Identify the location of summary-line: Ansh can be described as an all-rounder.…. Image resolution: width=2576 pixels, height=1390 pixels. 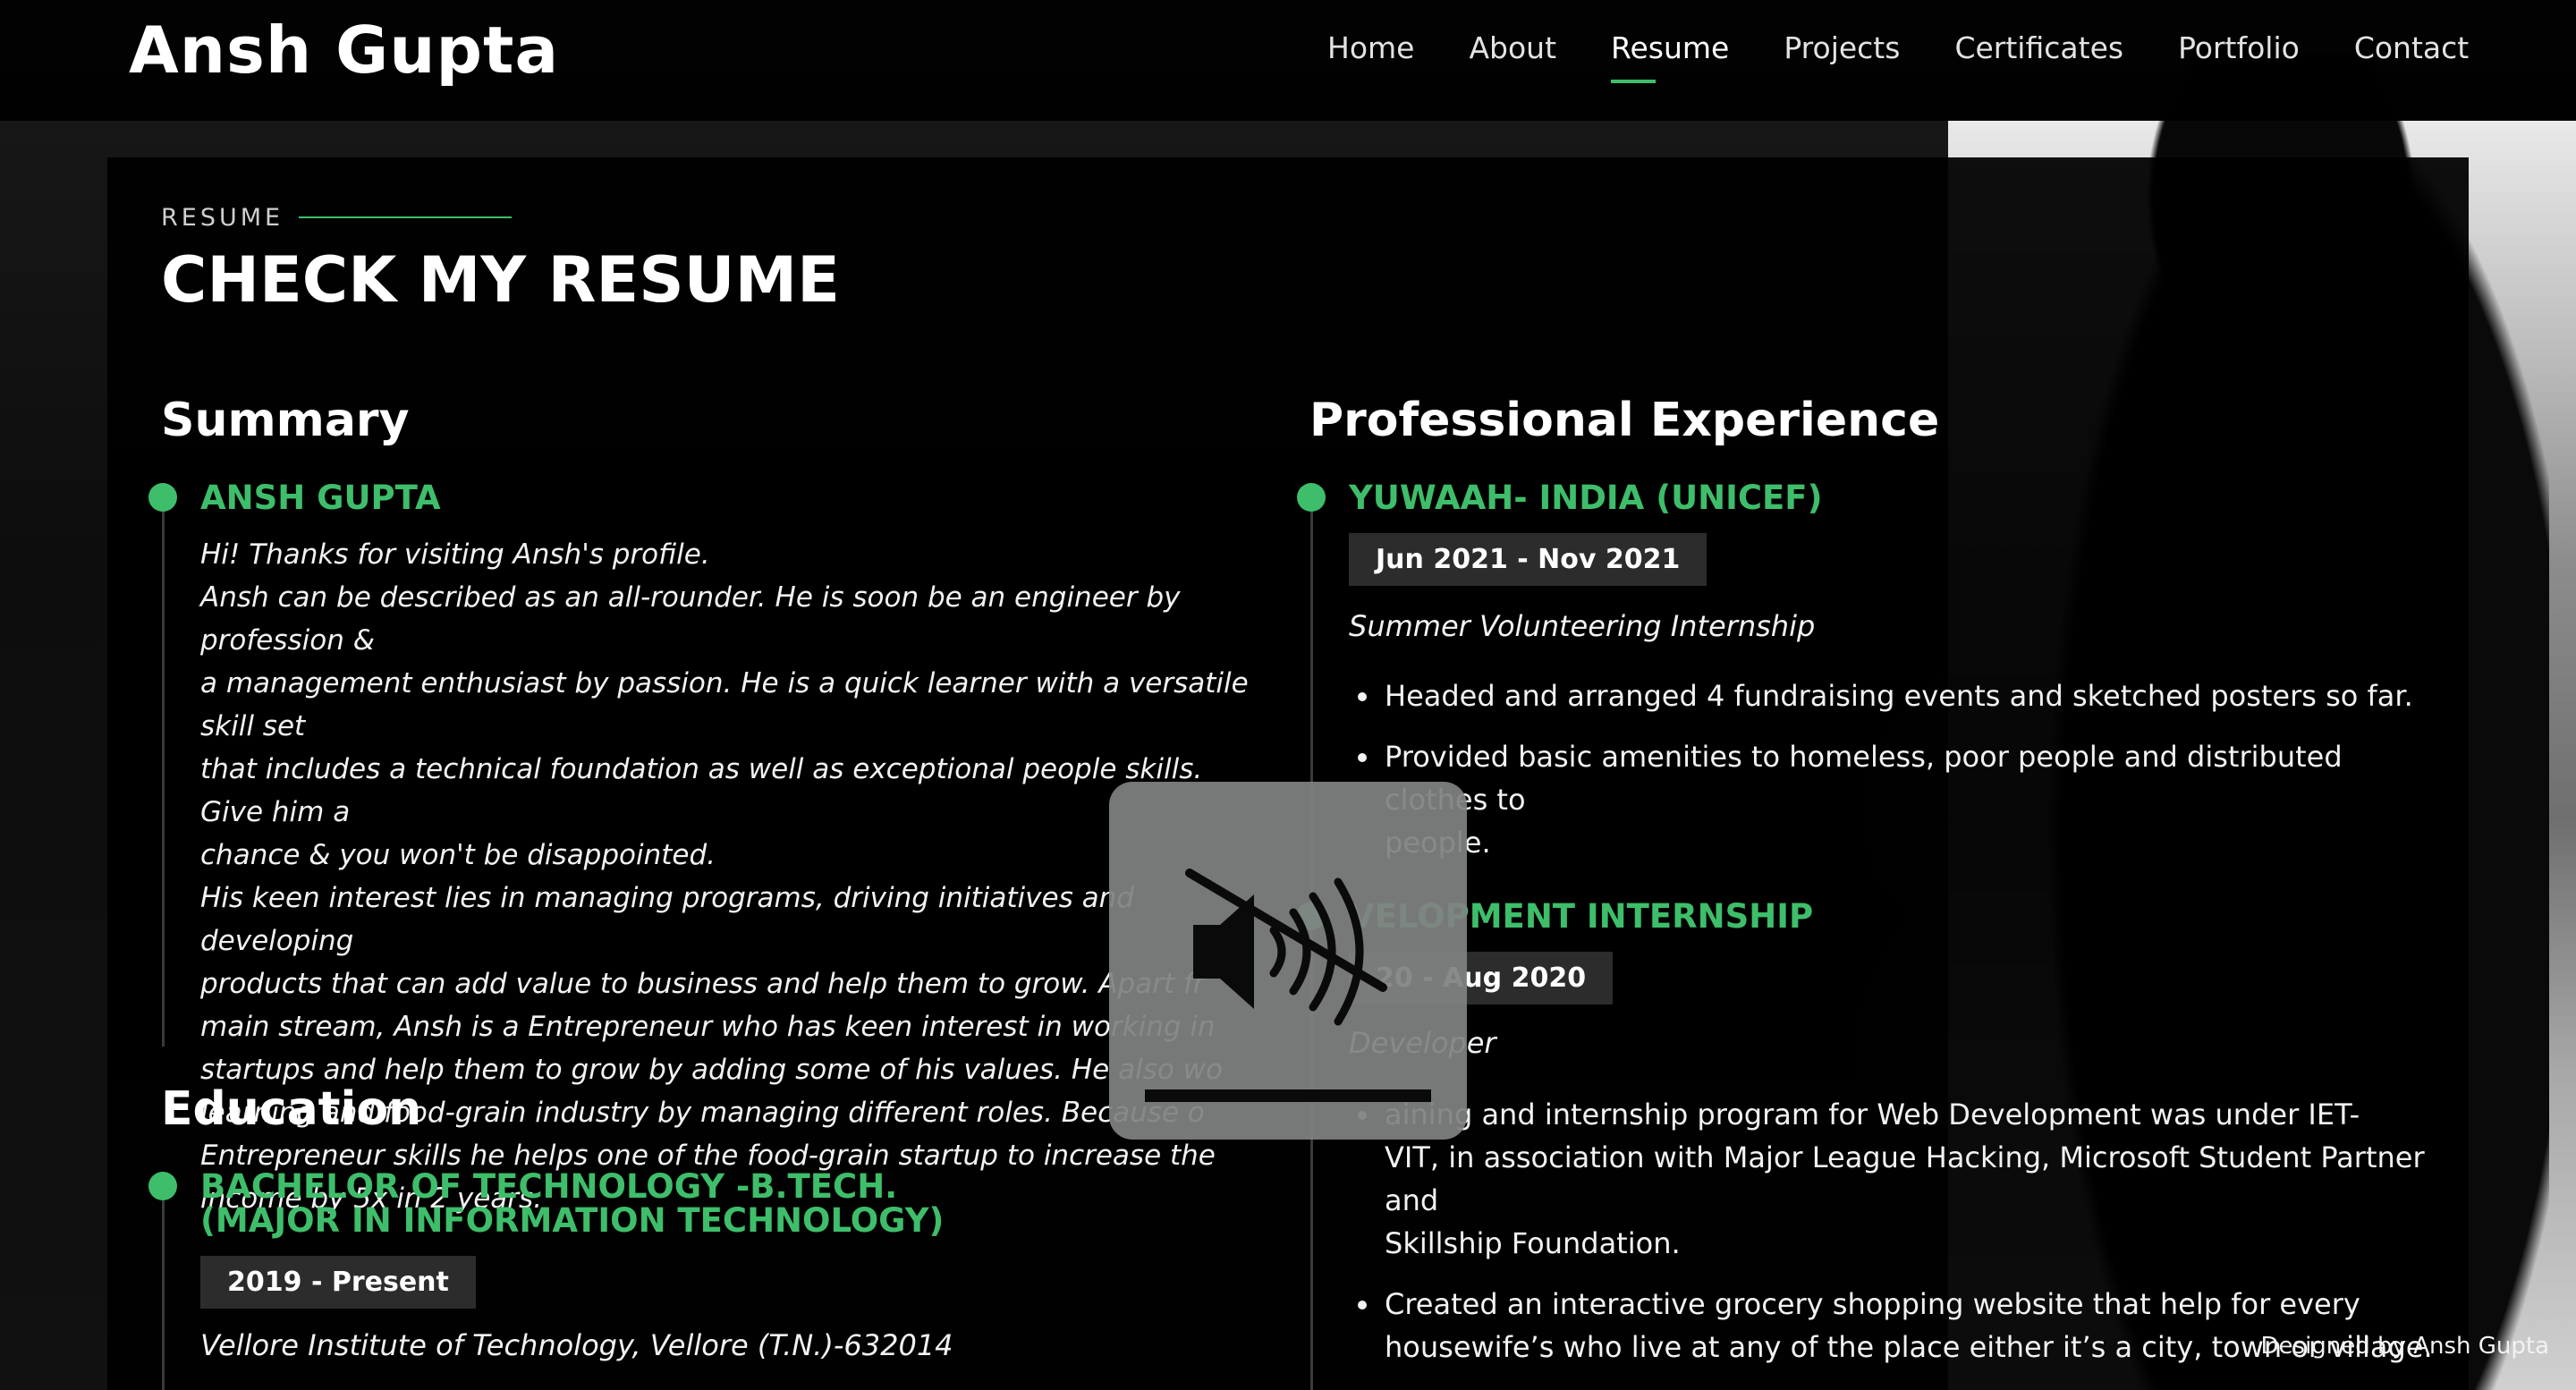
(690, 619).